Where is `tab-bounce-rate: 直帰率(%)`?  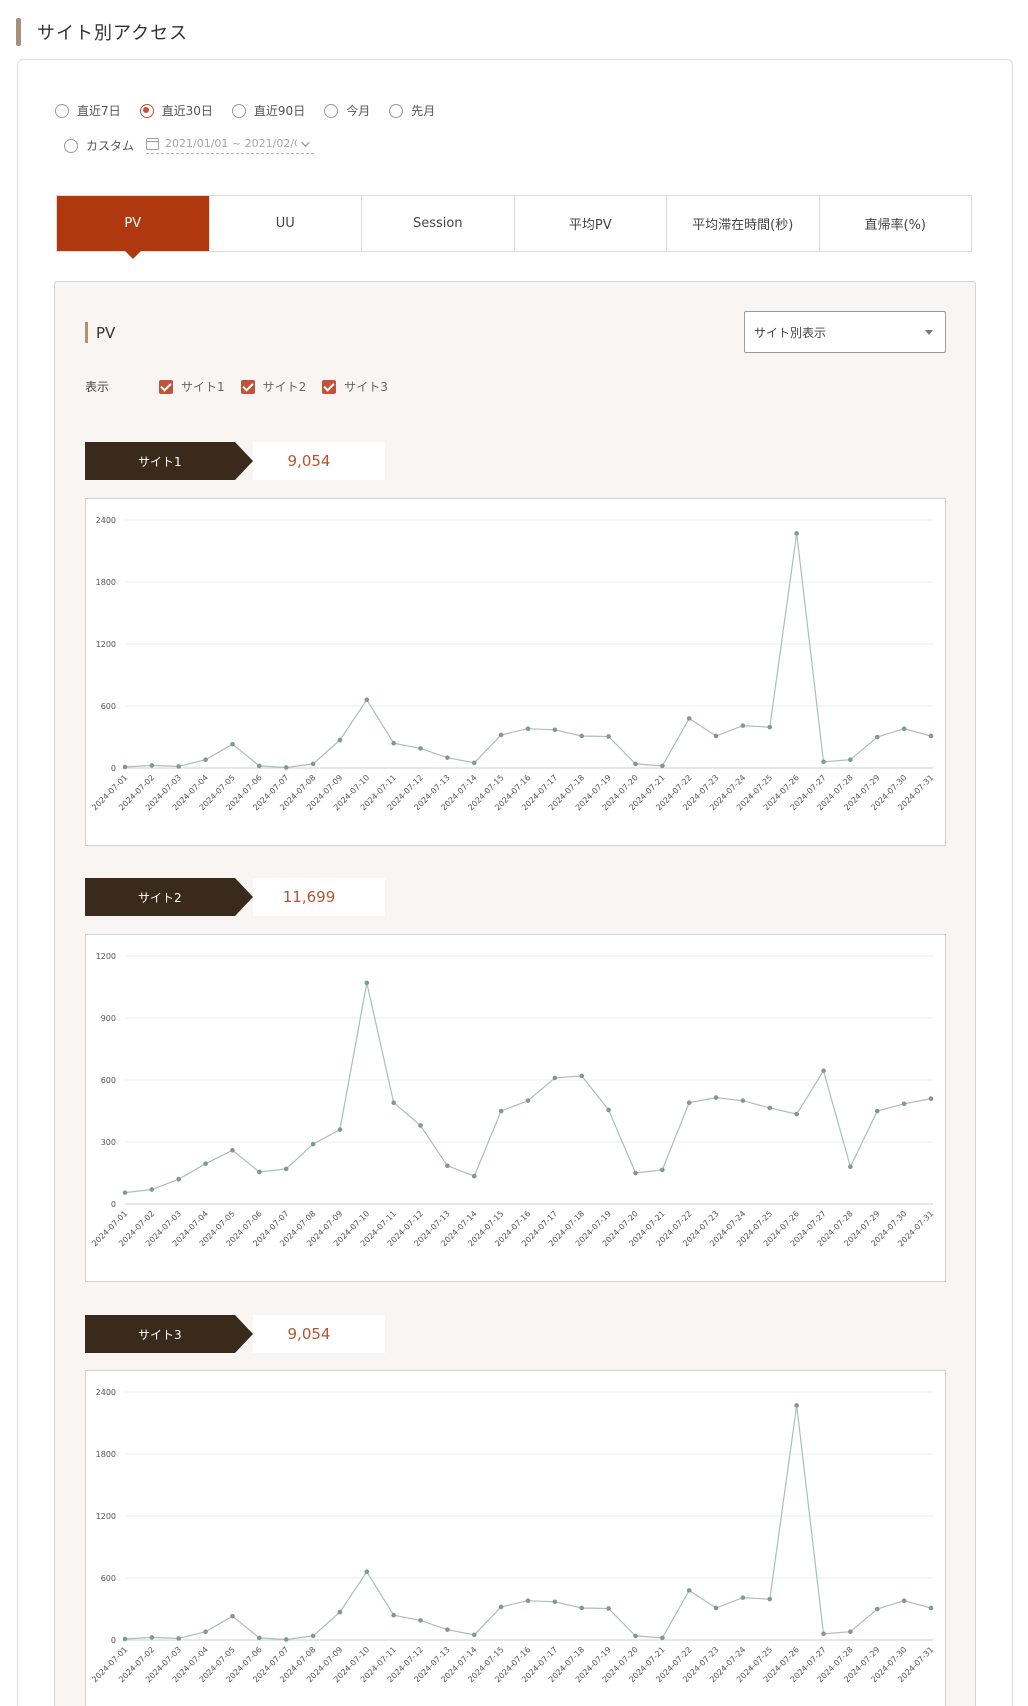
tab-bounce-rate: 直帰率(%) is located at coordinates (894, 223).